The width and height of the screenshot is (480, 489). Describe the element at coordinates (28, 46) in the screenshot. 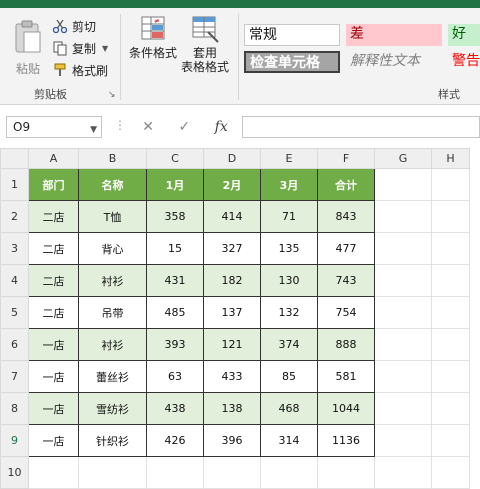

I see `paste-button: 粘贴` at that location.